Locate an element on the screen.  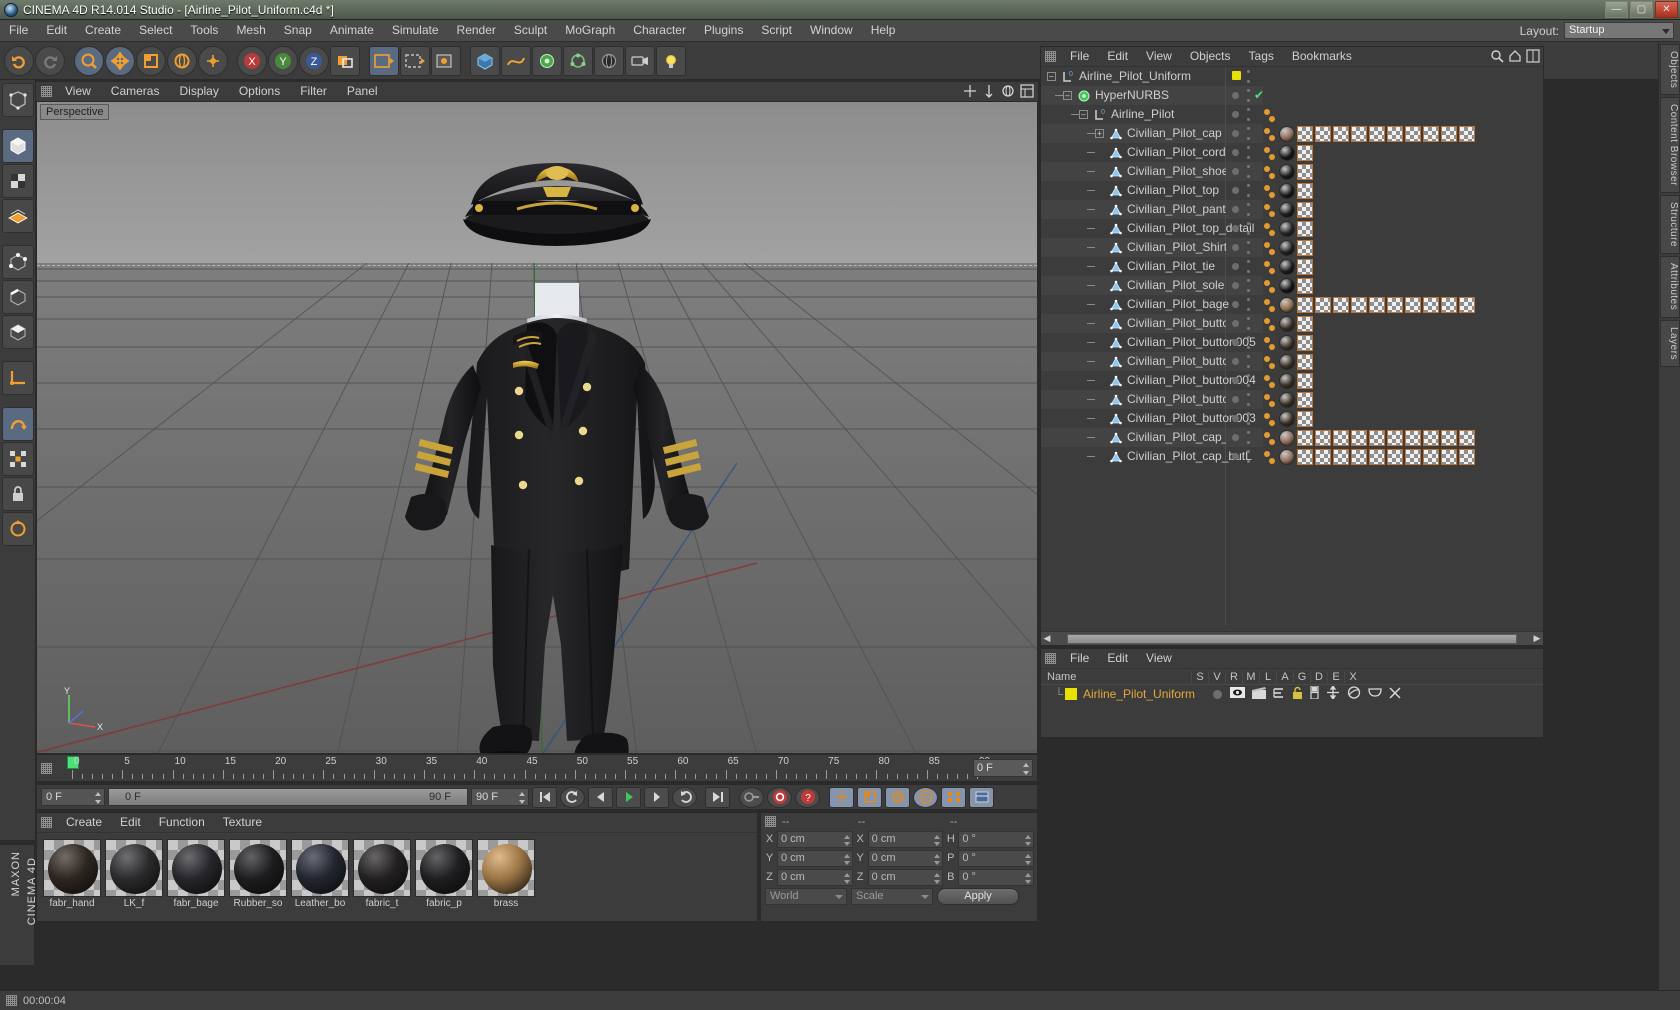
home-icon is located at coordinates (1515, 56).